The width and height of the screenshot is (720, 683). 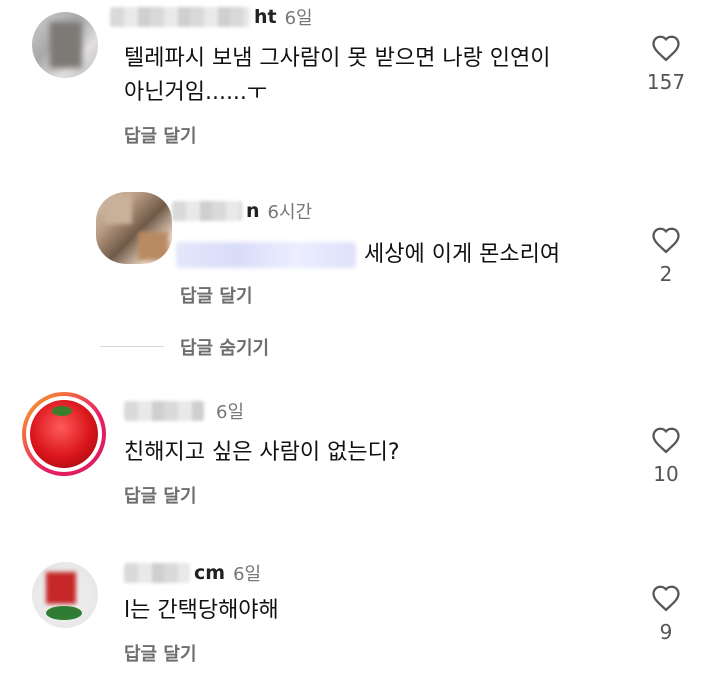 What do you see at coordinates (253, 211) in the screenshot?
I see `username-tail: n` at bounding box center [253, 211].